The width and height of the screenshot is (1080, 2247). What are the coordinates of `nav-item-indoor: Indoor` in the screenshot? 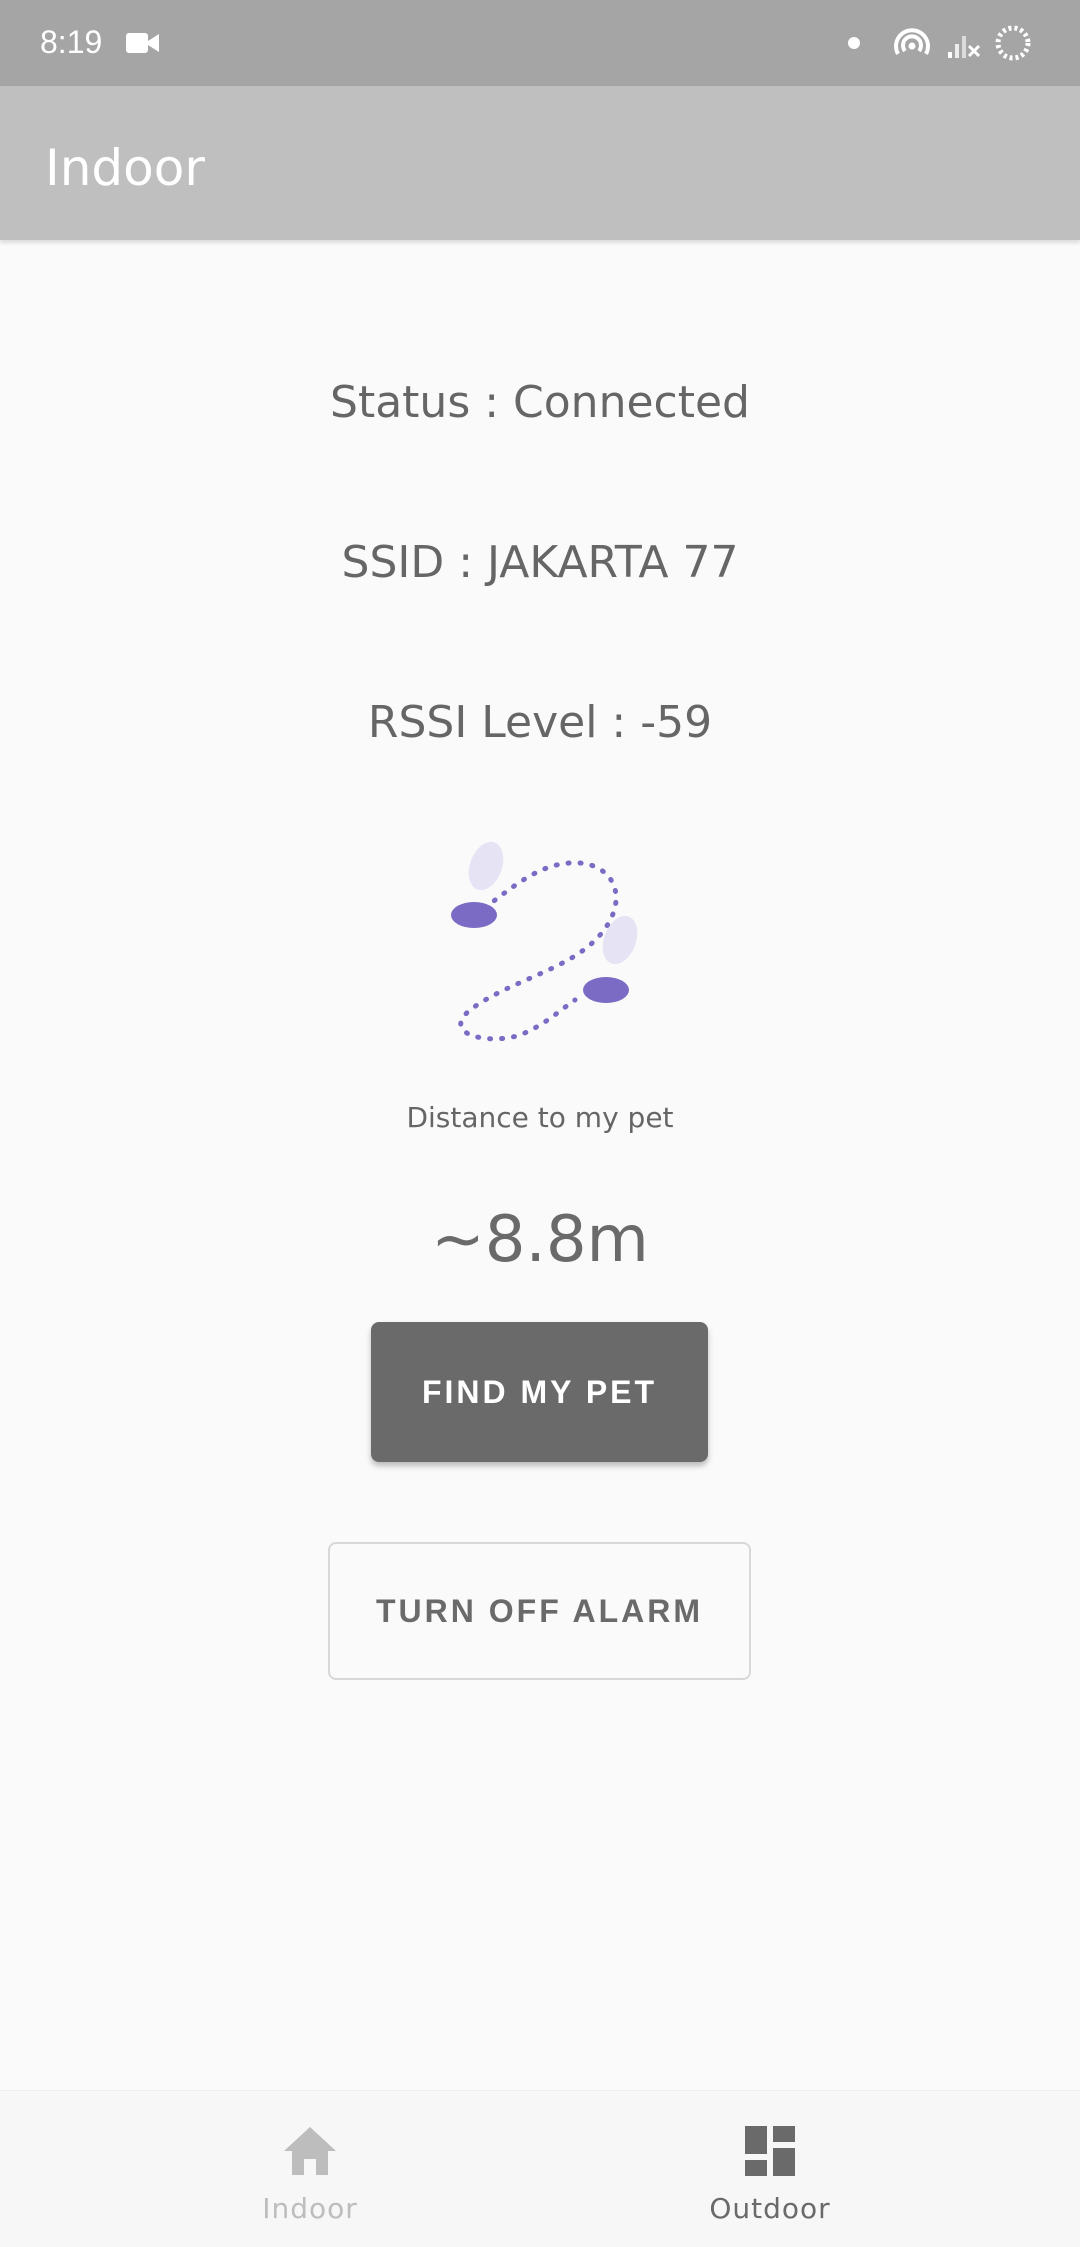 It's located at (310, 2169).